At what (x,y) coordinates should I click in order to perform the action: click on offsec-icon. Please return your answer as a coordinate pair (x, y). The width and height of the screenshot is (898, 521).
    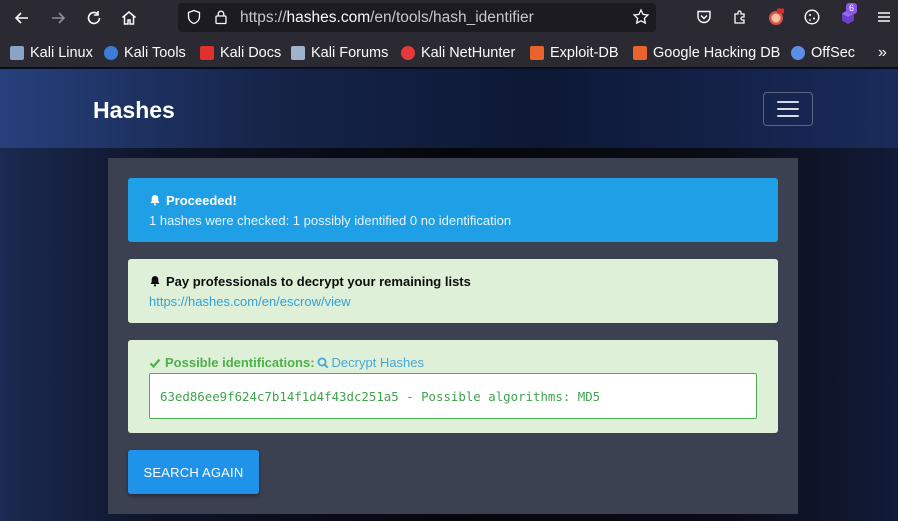
    Looking at the image, I should click on (798, 53).